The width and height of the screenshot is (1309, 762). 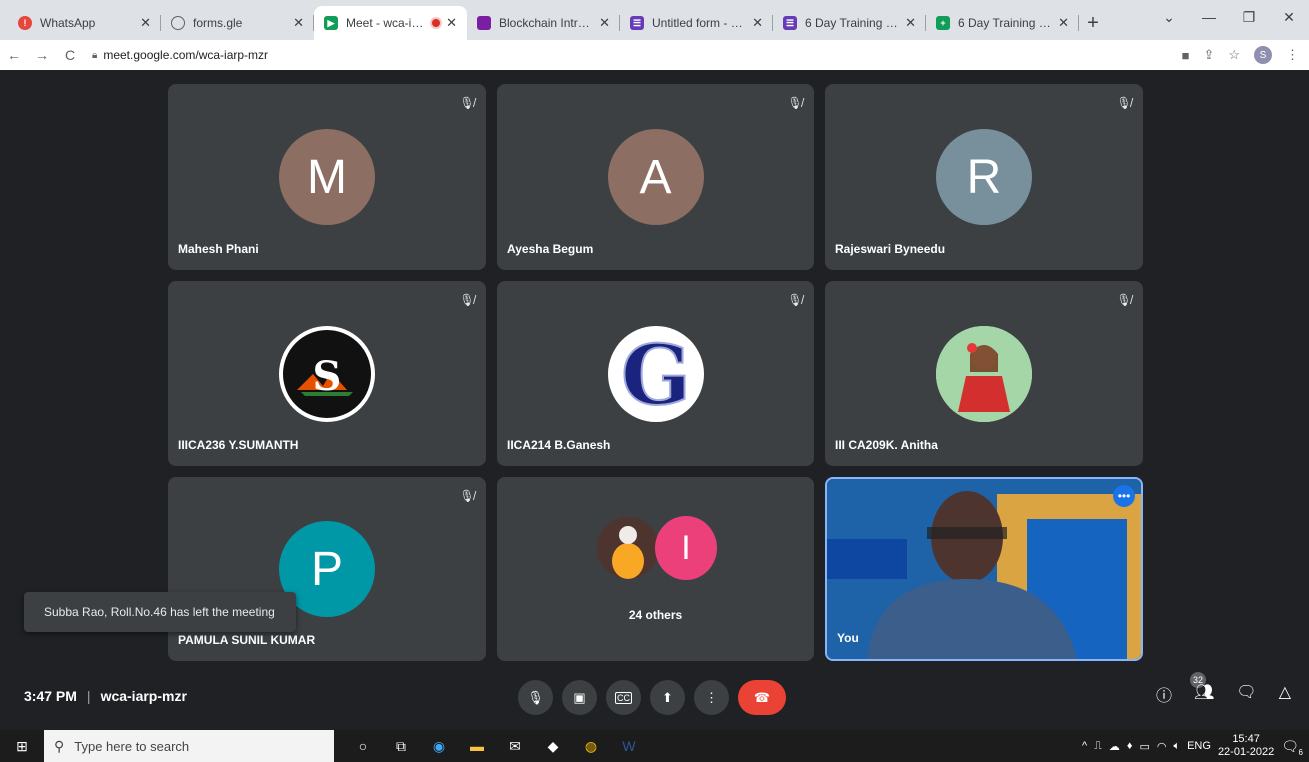 What do you see at coordinates (1289, 17) in the screenshot?
I see `close-window-button: ✕` at bounding box center [1289, 17].